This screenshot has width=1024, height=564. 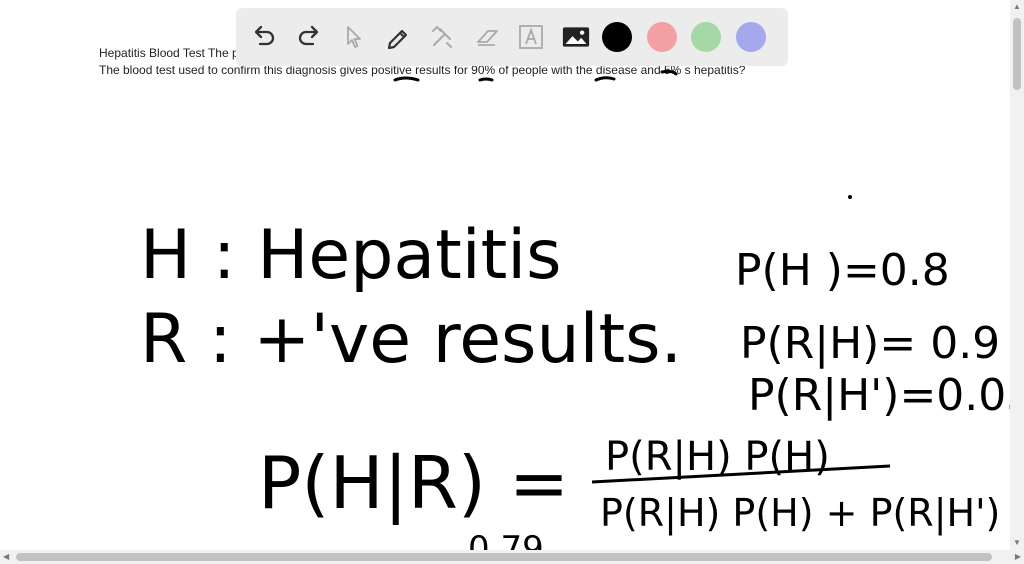 I want to click on pen-button, so click(x=398, y=37).